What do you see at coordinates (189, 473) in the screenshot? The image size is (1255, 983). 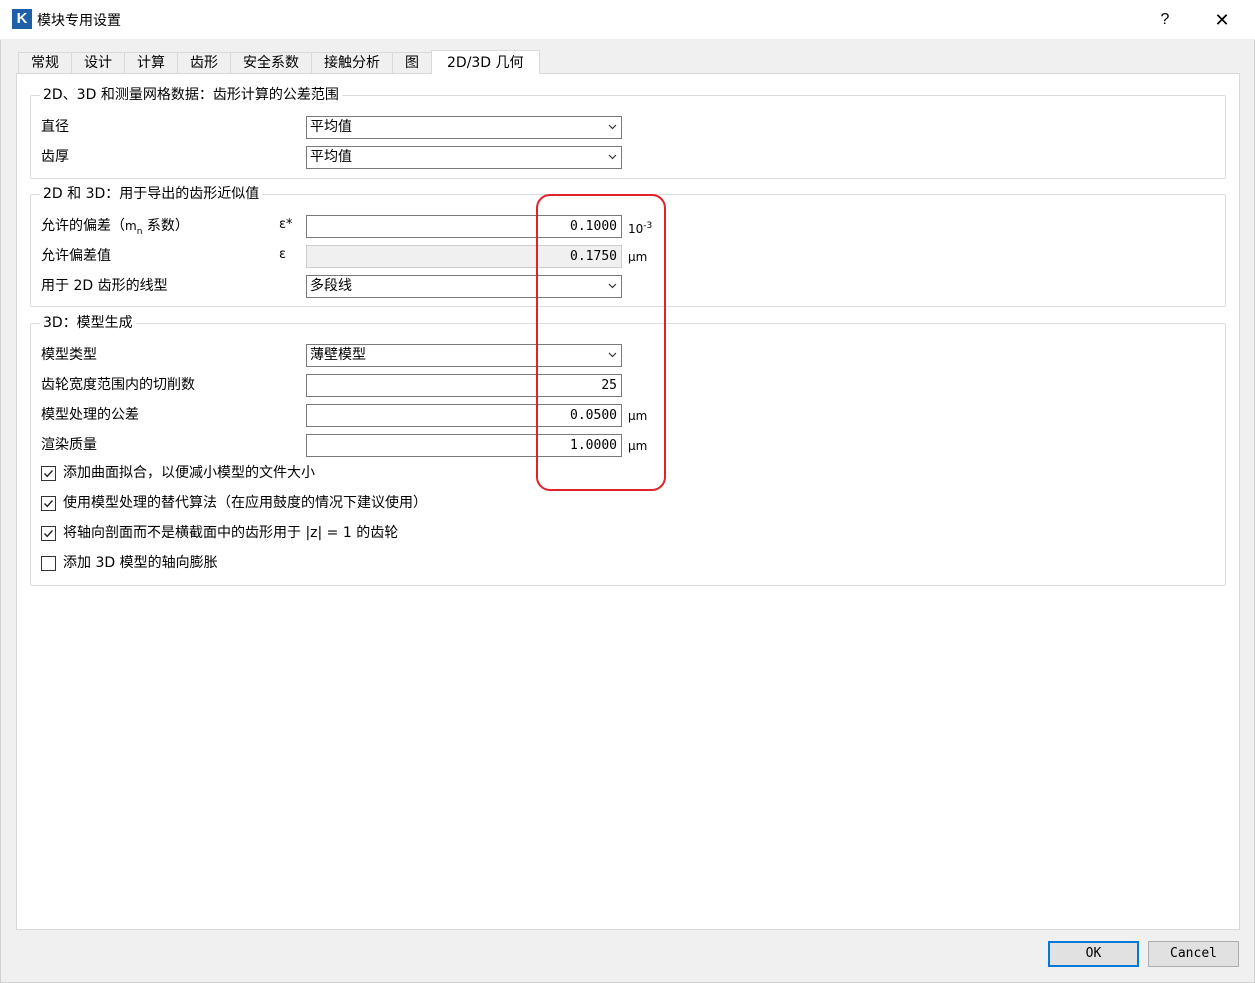 I see `surface-fit-label: 添加曲面拟合，以便减小模型的文件大小` at bounding box center [189, 473].